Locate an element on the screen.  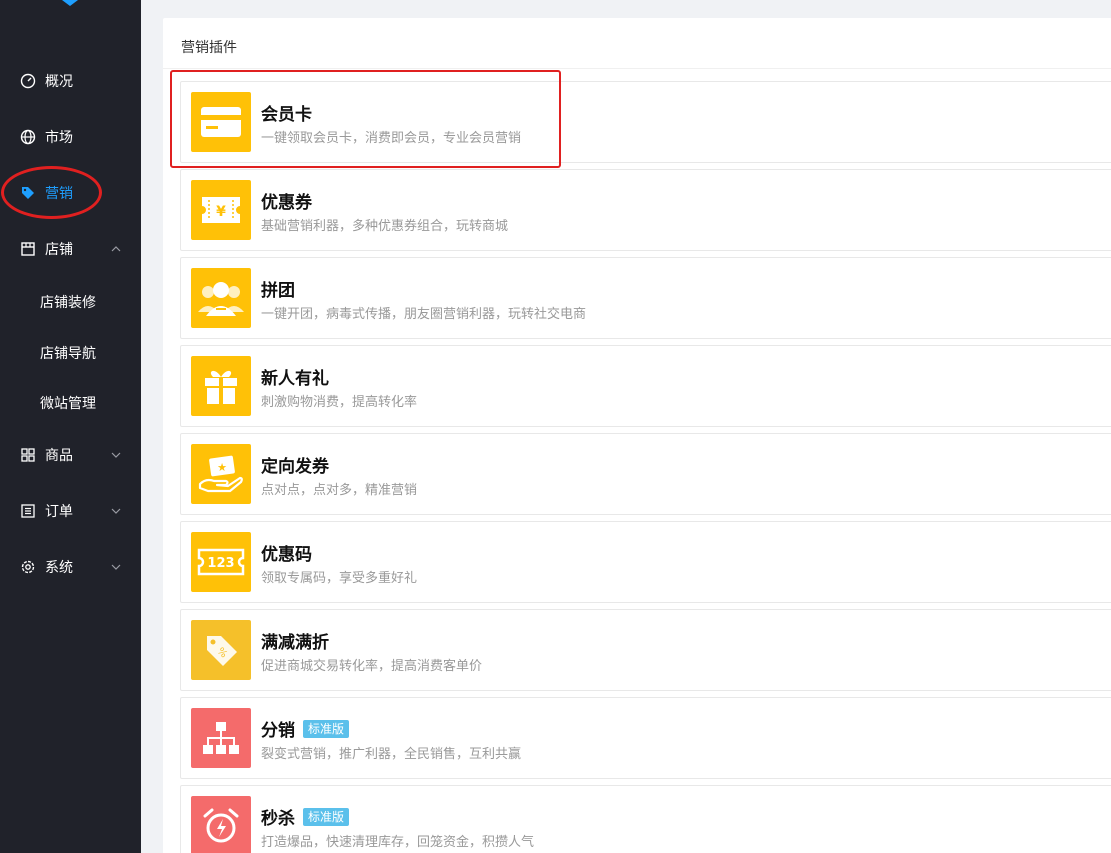
plugin-card-targeted-coupon: ★ 定向发券 点对点，点对多，精准营销 is located at coordinates (645, 474).